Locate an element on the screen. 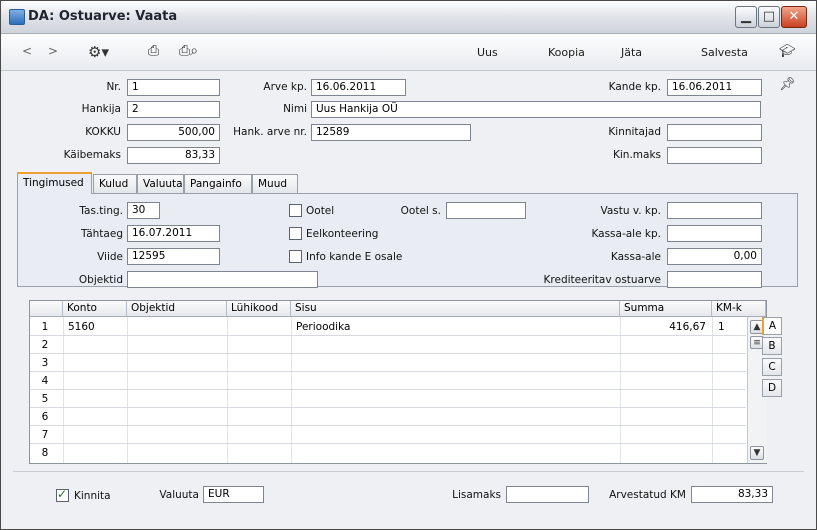 This screenshot has width=817, height=530. title-bar: DA: Ostuarve: Vaata ▁ □ ✕ is located at coordinates (408, 17).